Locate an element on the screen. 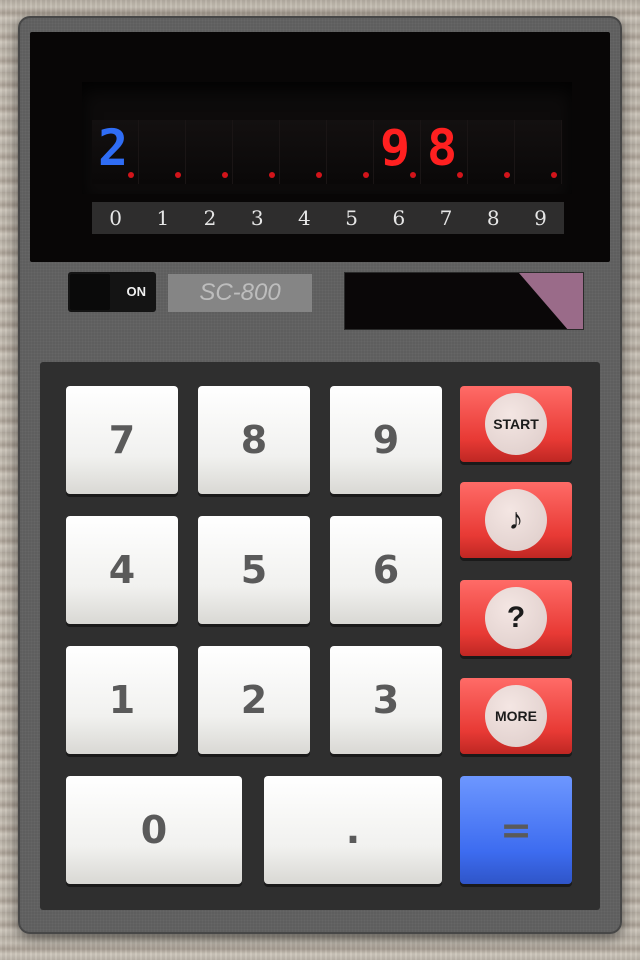 The width and height of the screenshot is (640, 960). key-1: 1 is located at coordinates (122, 700).